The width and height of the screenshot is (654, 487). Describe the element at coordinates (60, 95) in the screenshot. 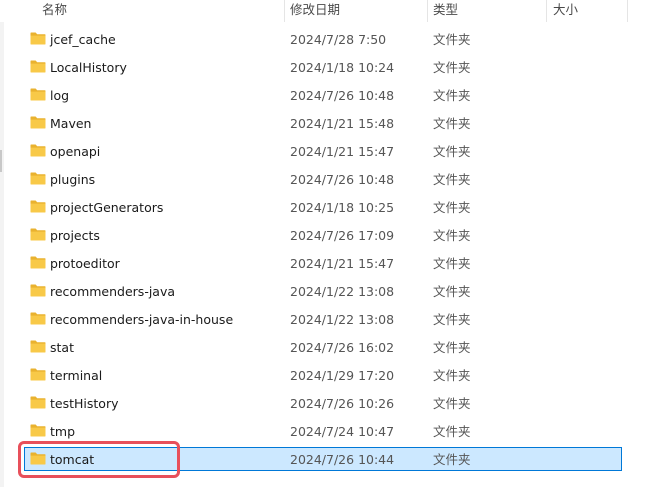

I see `file-name: log` at that location.